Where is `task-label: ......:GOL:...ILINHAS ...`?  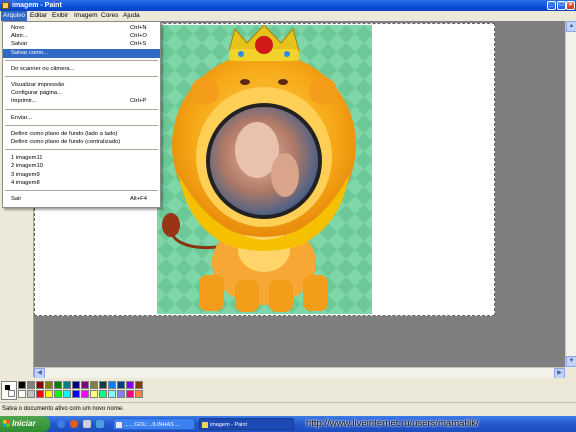
task-label: ......:GOL:...ILINHAS ... is located at coordinates (152, 425).